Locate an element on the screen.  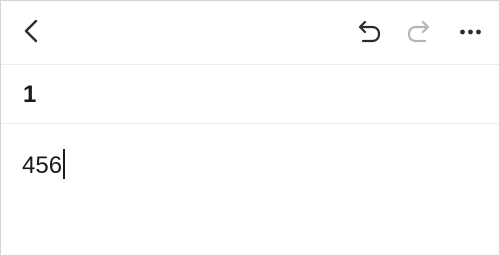
note-body-text: 456 is located at coordinates (42, 165).